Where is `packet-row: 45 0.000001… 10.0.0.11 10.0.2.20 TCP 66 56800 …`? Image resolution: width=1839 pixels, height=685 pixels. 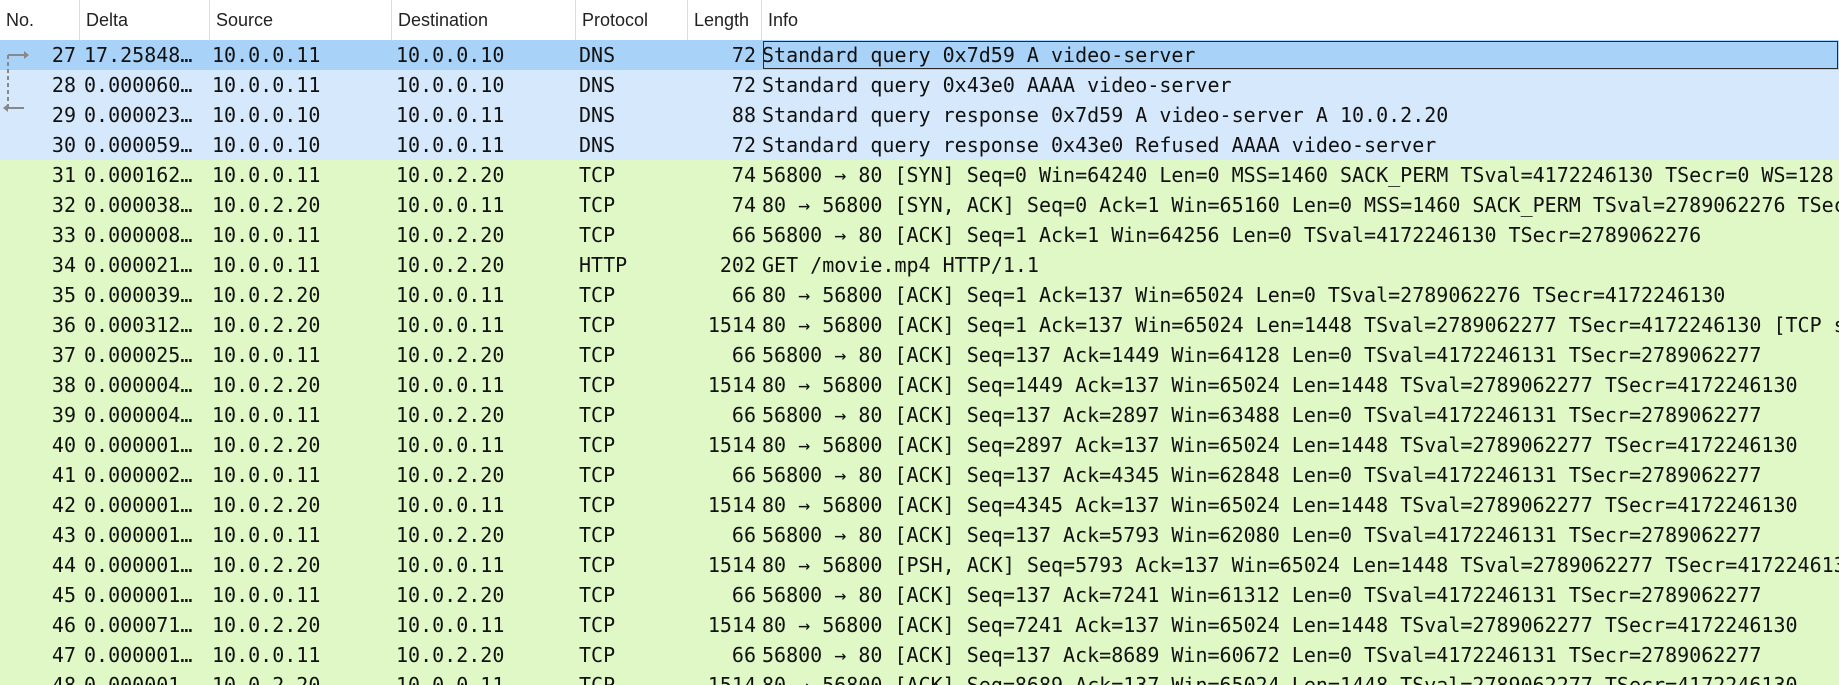 packet-row: 45 0.000001… 10.0.0.11 10.0.2.20 TCP 66 56800 … is located at coordinates (919, 595).